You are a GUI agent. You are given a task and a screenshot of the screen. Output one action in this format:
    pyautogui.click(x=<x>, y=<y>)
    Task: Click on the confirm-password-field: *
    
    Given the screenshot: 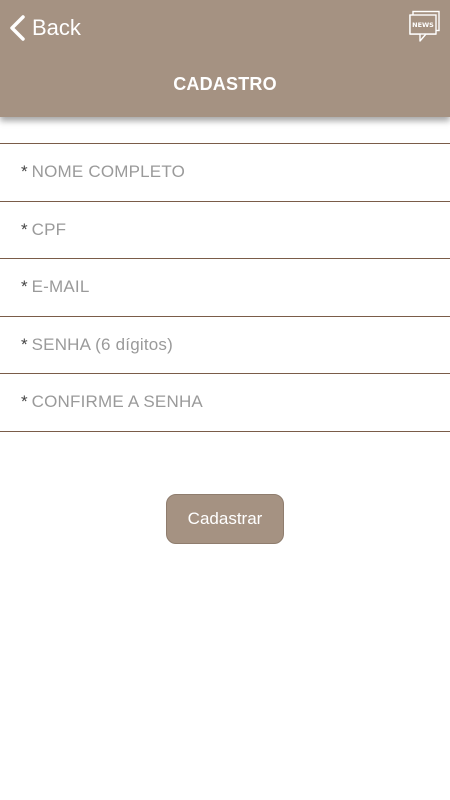 What is the action you would take?
    pyautogui.click(x=225, y=403)
    